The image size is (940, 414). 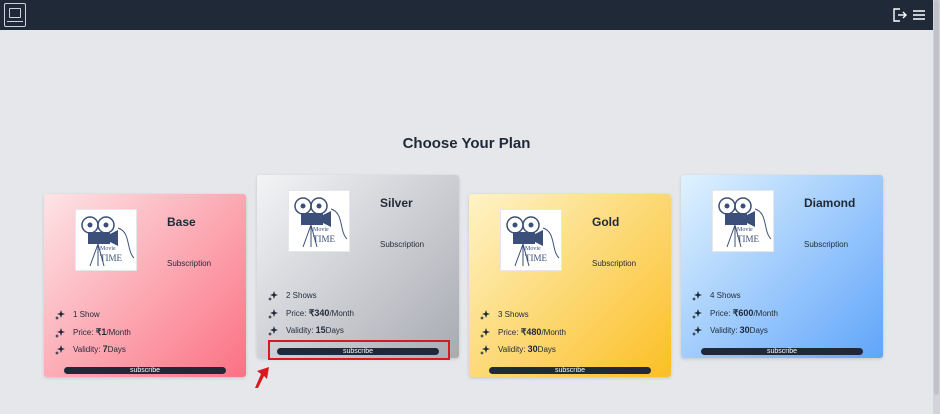 What do you see at coordinates (899, 15) in the screenshot?
I see `logout-icon` at bounding box center [899, 15].